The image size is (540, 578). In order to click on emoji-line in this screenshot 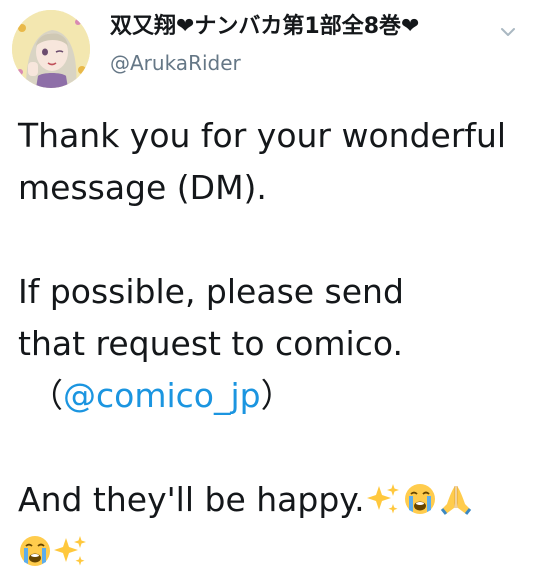, I will do `click(273, 552)`.